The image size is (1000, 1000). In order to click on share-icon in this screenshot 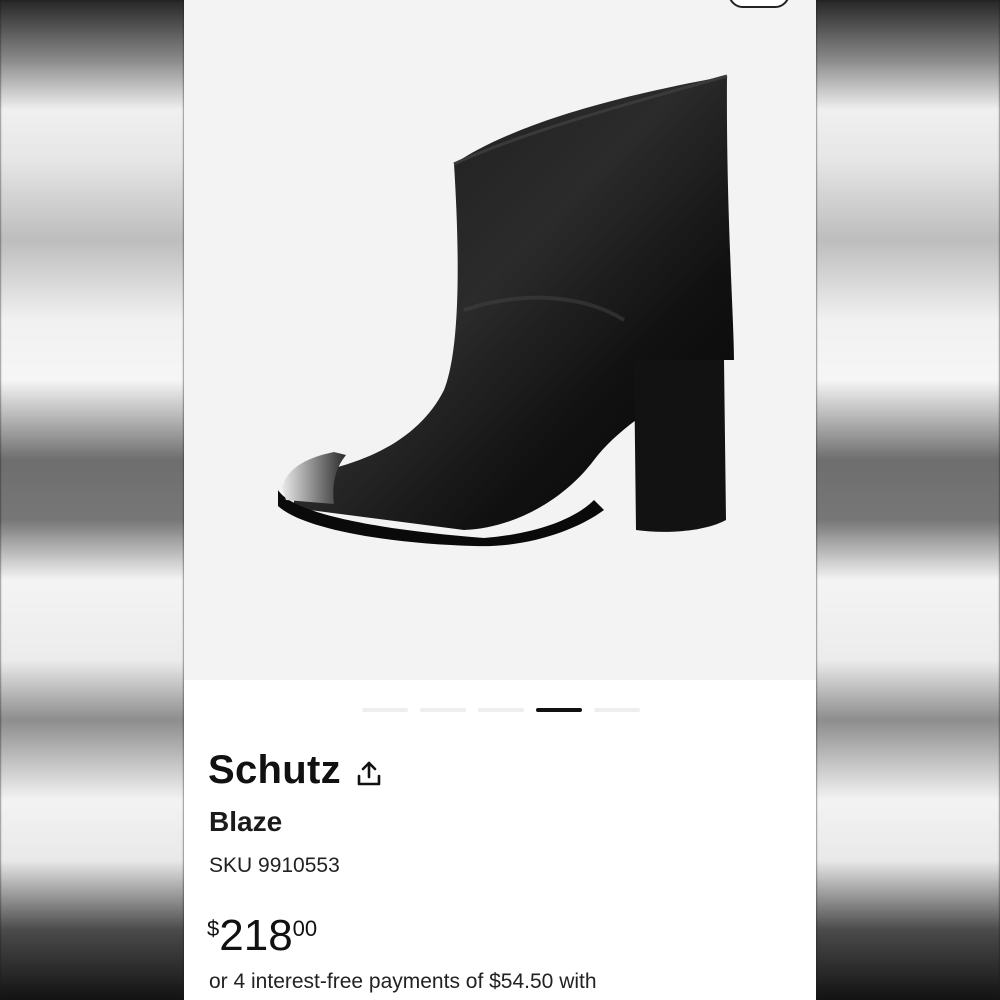, I will do `click(369, 774)`.